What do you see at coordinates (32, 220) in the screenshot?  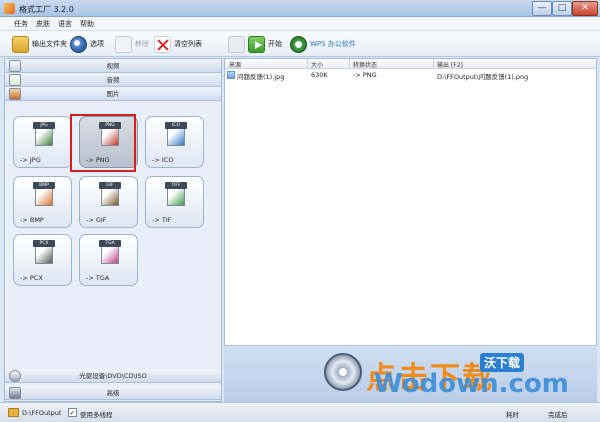 I see `tile-label: -> BMP` at bounding box center [32, 220].